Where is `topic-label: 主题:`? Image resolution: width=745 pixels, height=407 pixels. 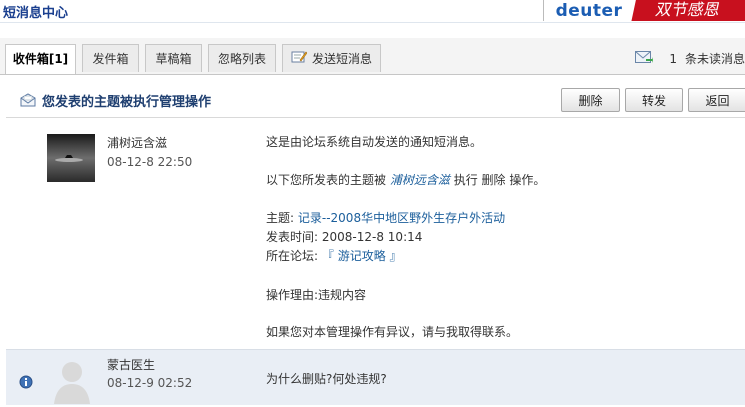 topic-label: 主题: is located at coordinates (280, 218).